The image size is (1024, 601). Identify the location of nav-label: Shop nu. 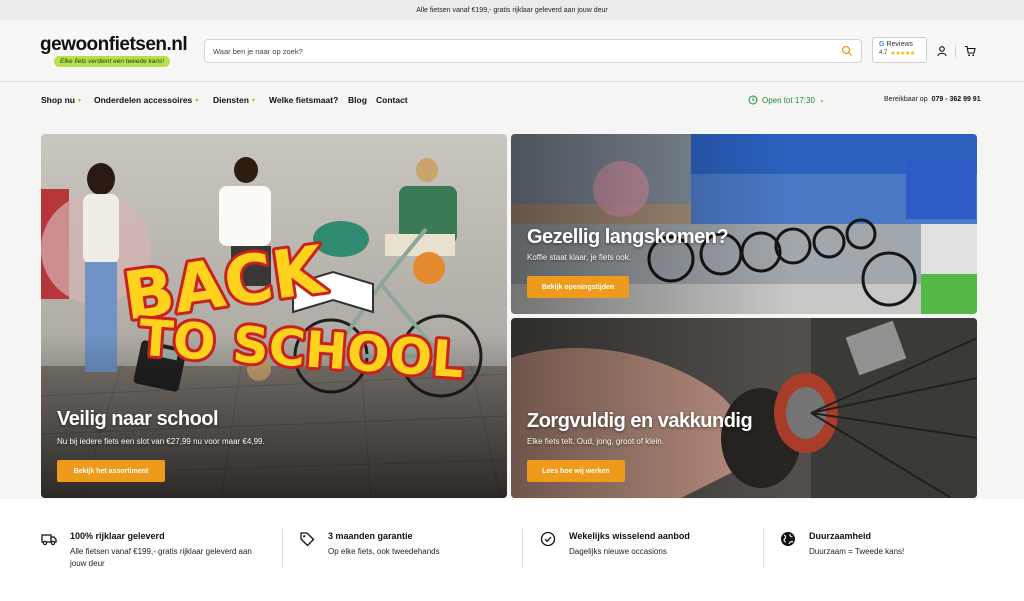
(58, 100).